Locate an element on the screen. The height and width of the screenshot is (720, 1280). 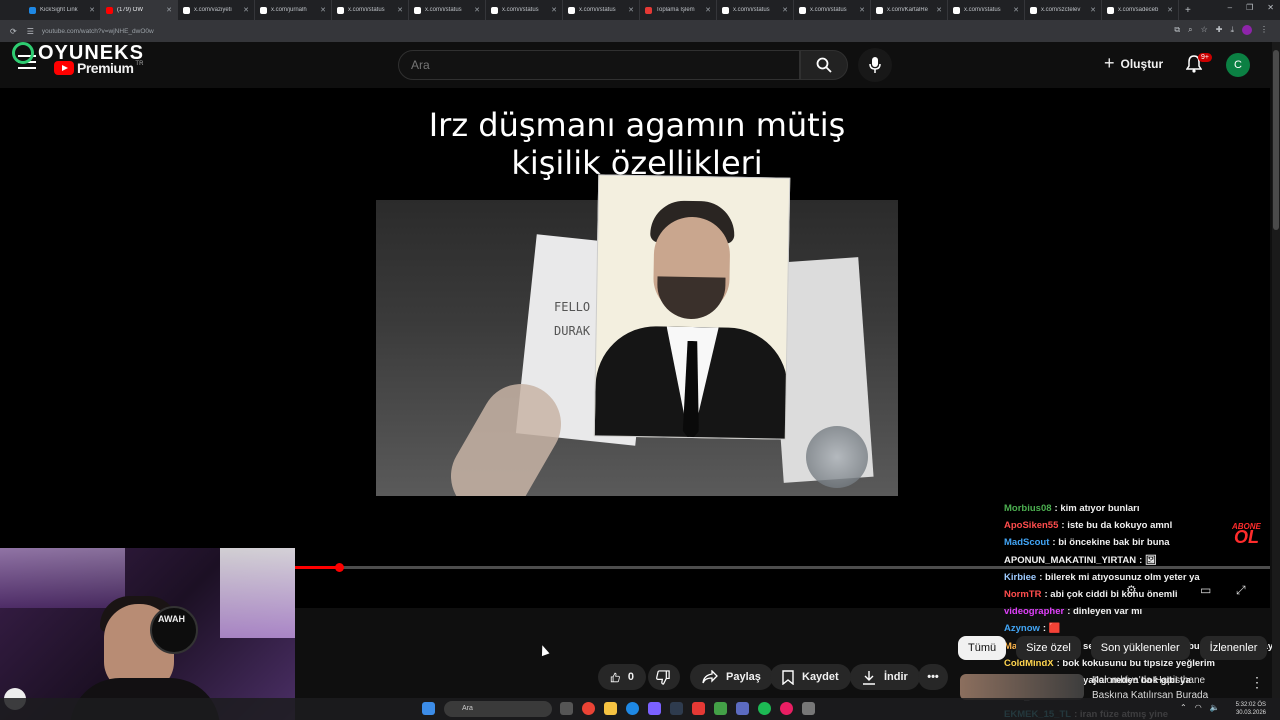
chat-username: NormTR is located at coordinates (1023, 595).